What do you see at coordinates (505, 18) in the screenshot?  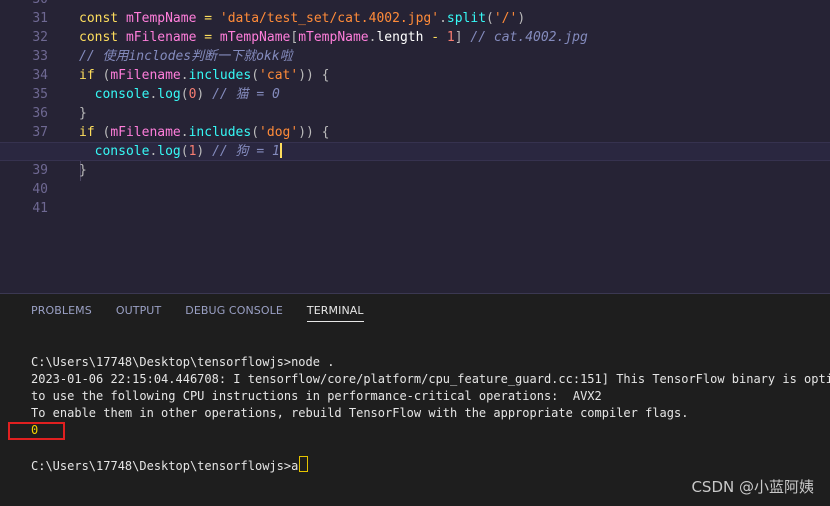 I see `code-token: '/'` at bounding box center [505, 18].